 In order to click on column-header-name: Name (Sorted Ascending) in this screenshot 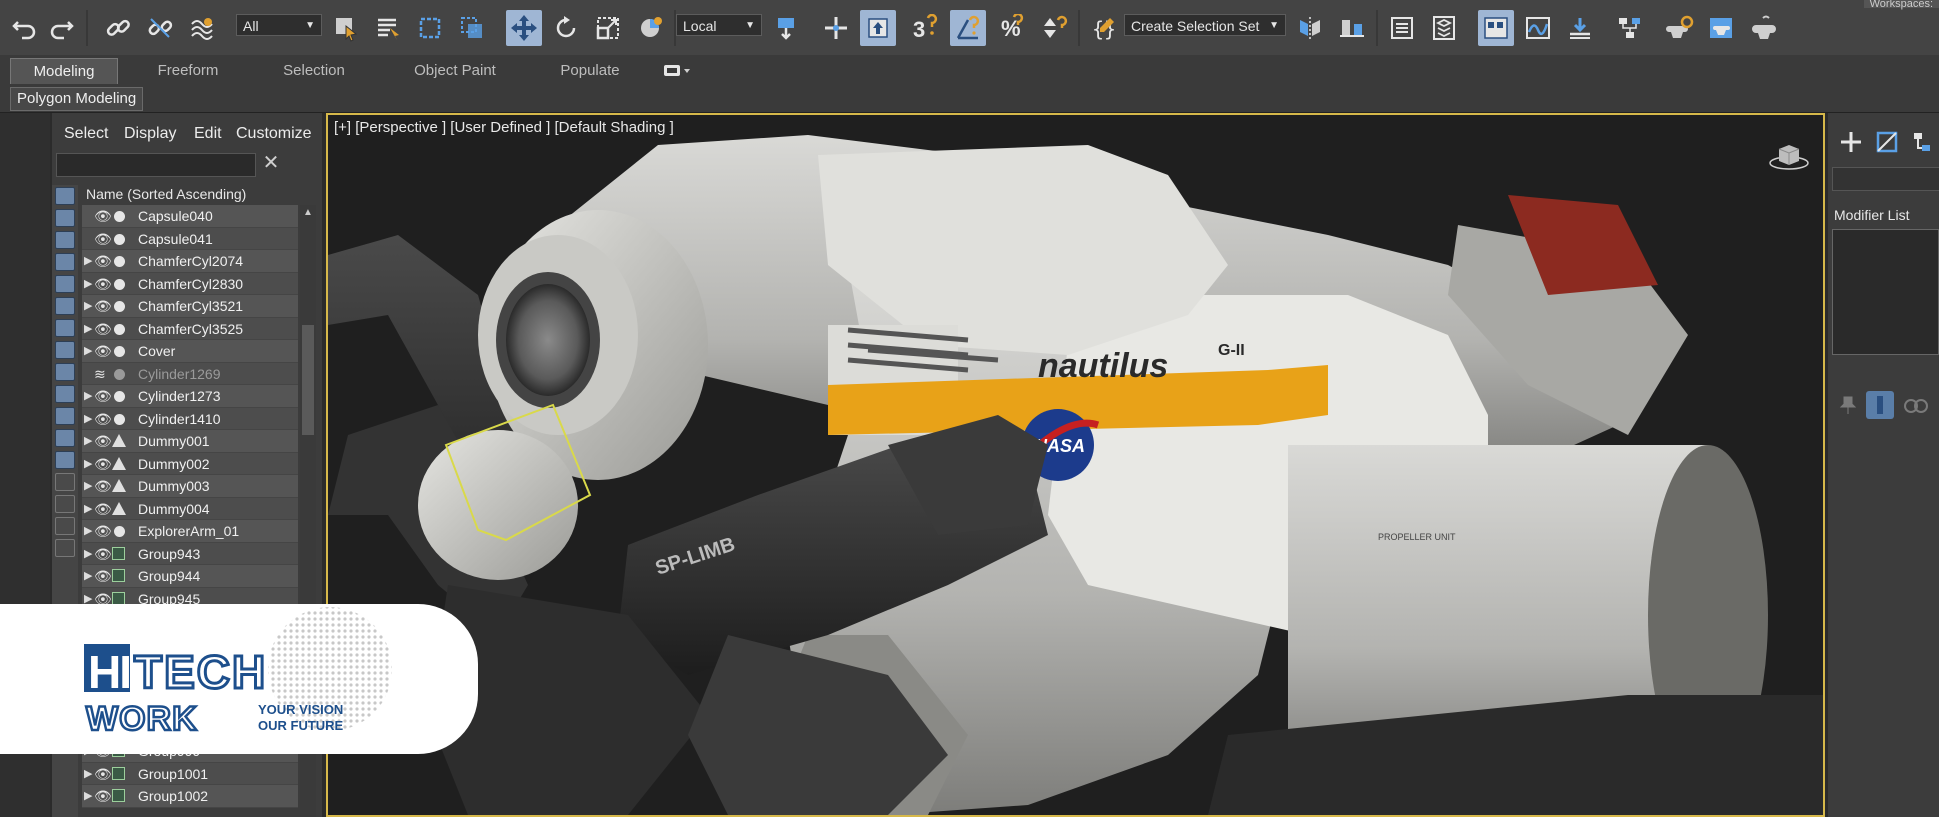, I will do `click(199, 194)`.